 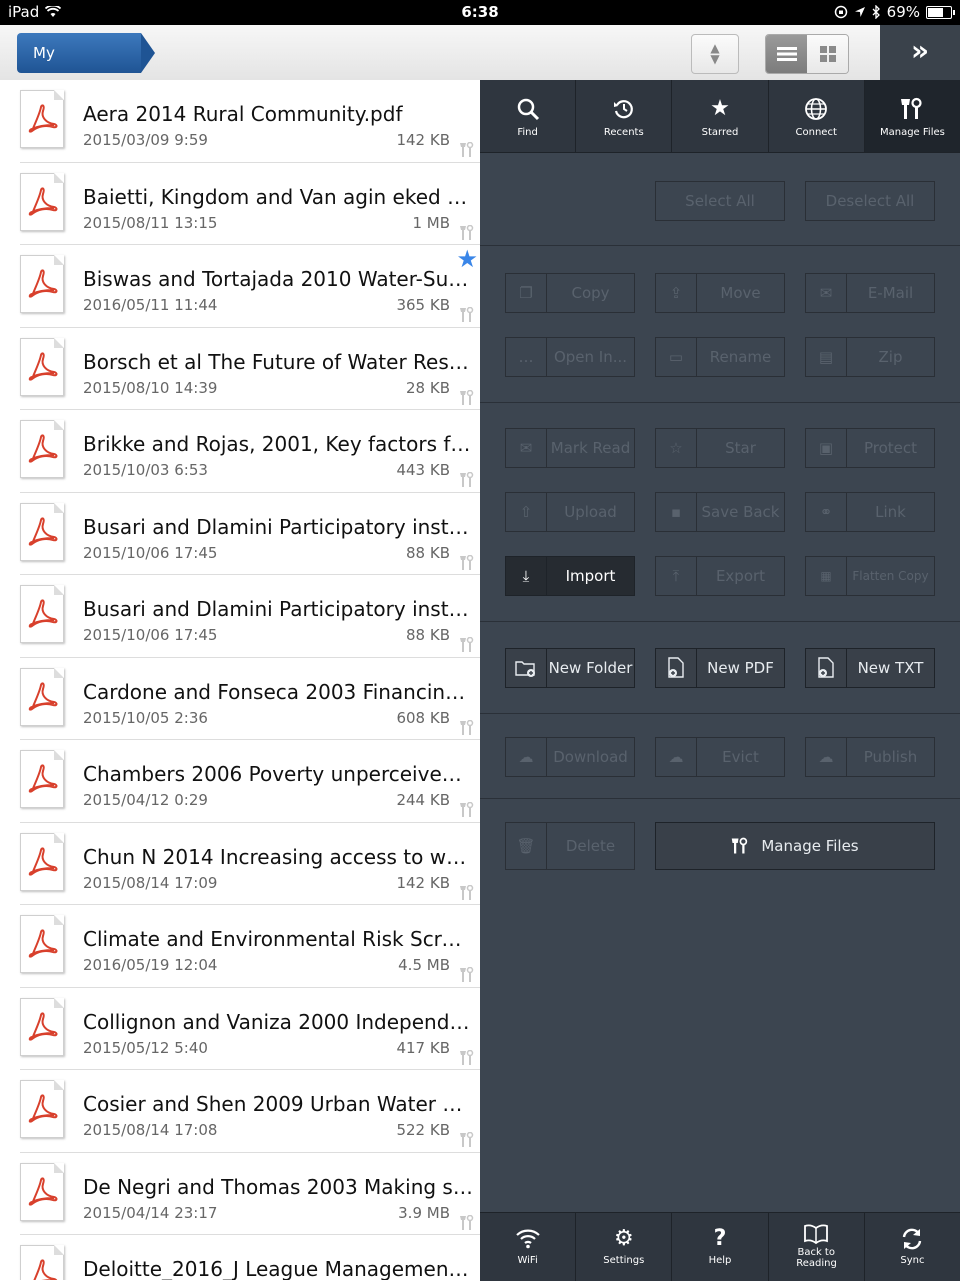 What do you see at coordinates (424, 1212) in the screenshot?
I see `file-size: 3.9 MB` at bounding box center [424, 1212].